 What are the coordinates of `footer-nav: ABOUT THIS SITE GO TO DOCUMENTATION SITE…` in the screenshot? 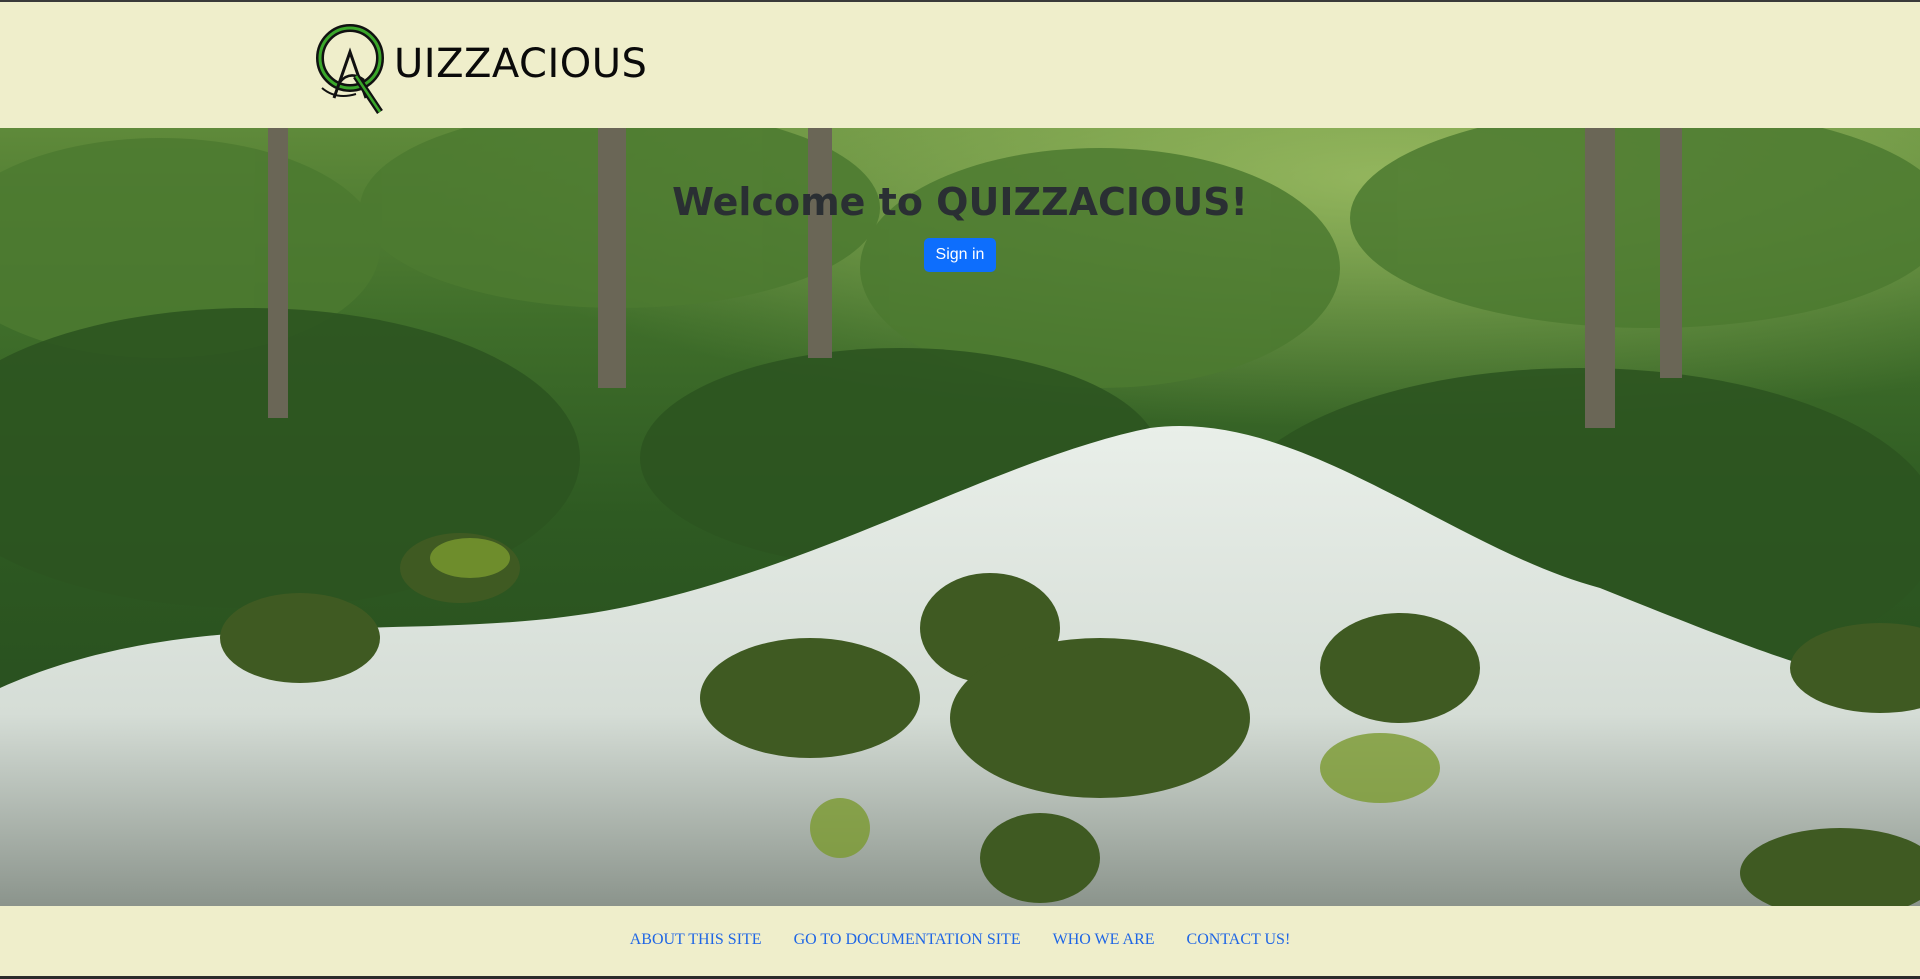 It's located at (960, 927).